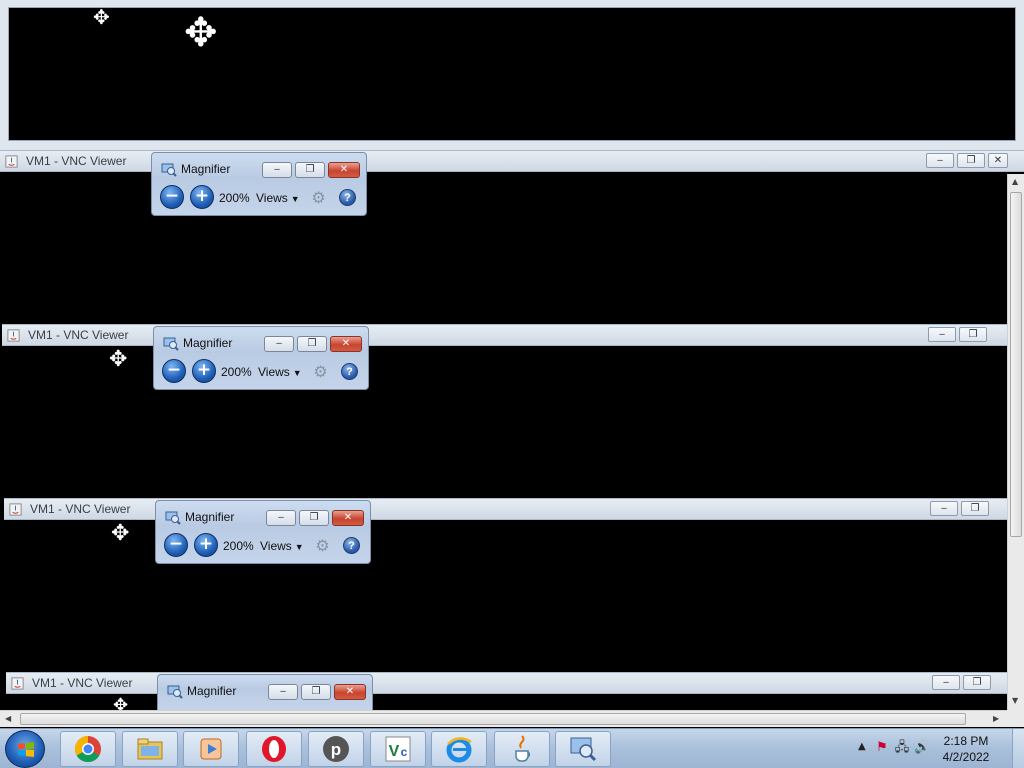  Describe the element at coordinates (274, 749) in the screenshot. I see `taskbar-opera` at that location.